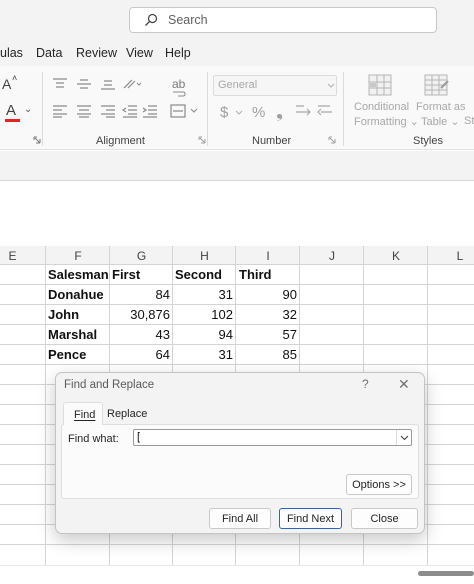  I want to click on middle-align-icon, so click(84, 84).